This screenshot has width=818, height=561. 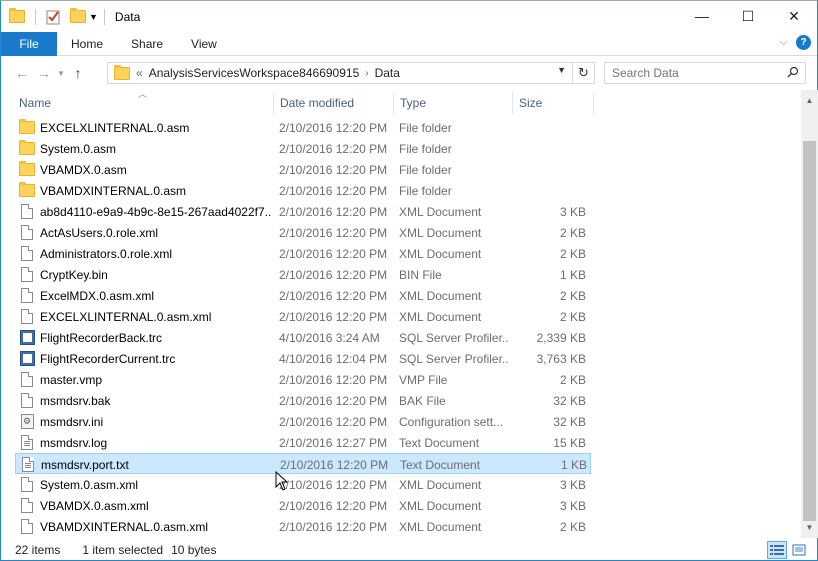 I want to click on forward-arrow-icon: →, so click(x=44, y=73).